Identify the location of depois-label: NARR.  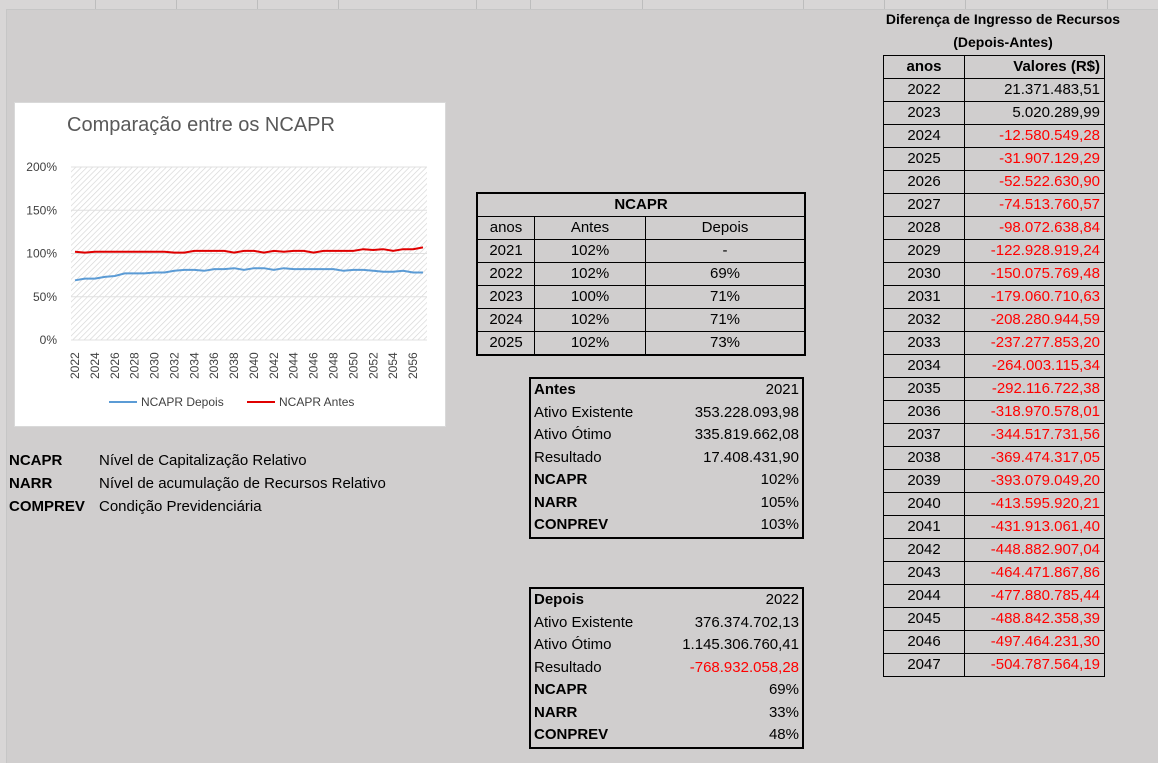
(593, 713).